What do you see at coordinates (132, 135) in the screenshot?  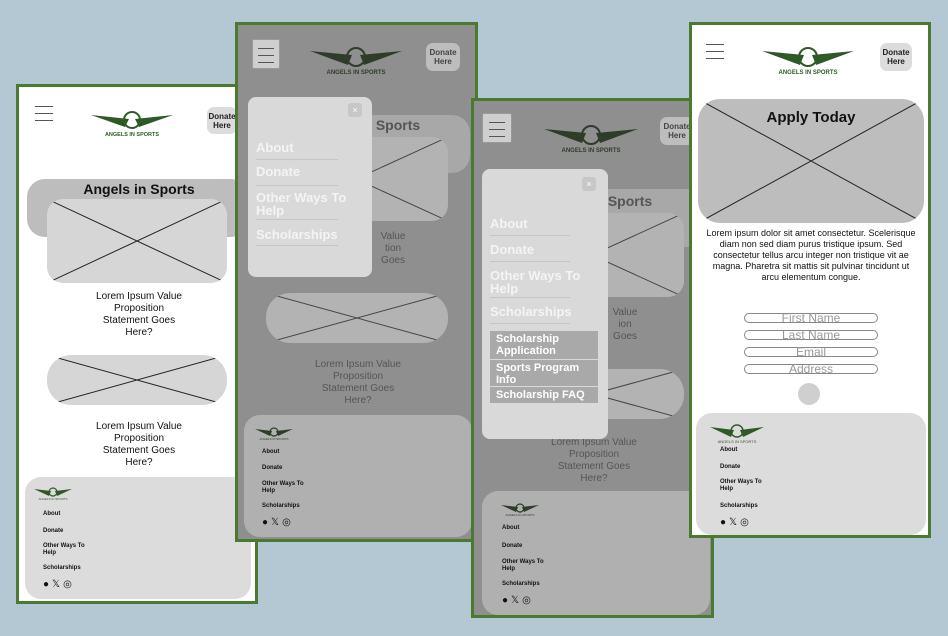 I see `logo-text: ANGELS IN SPORTS` at bounding box center [132, 135].